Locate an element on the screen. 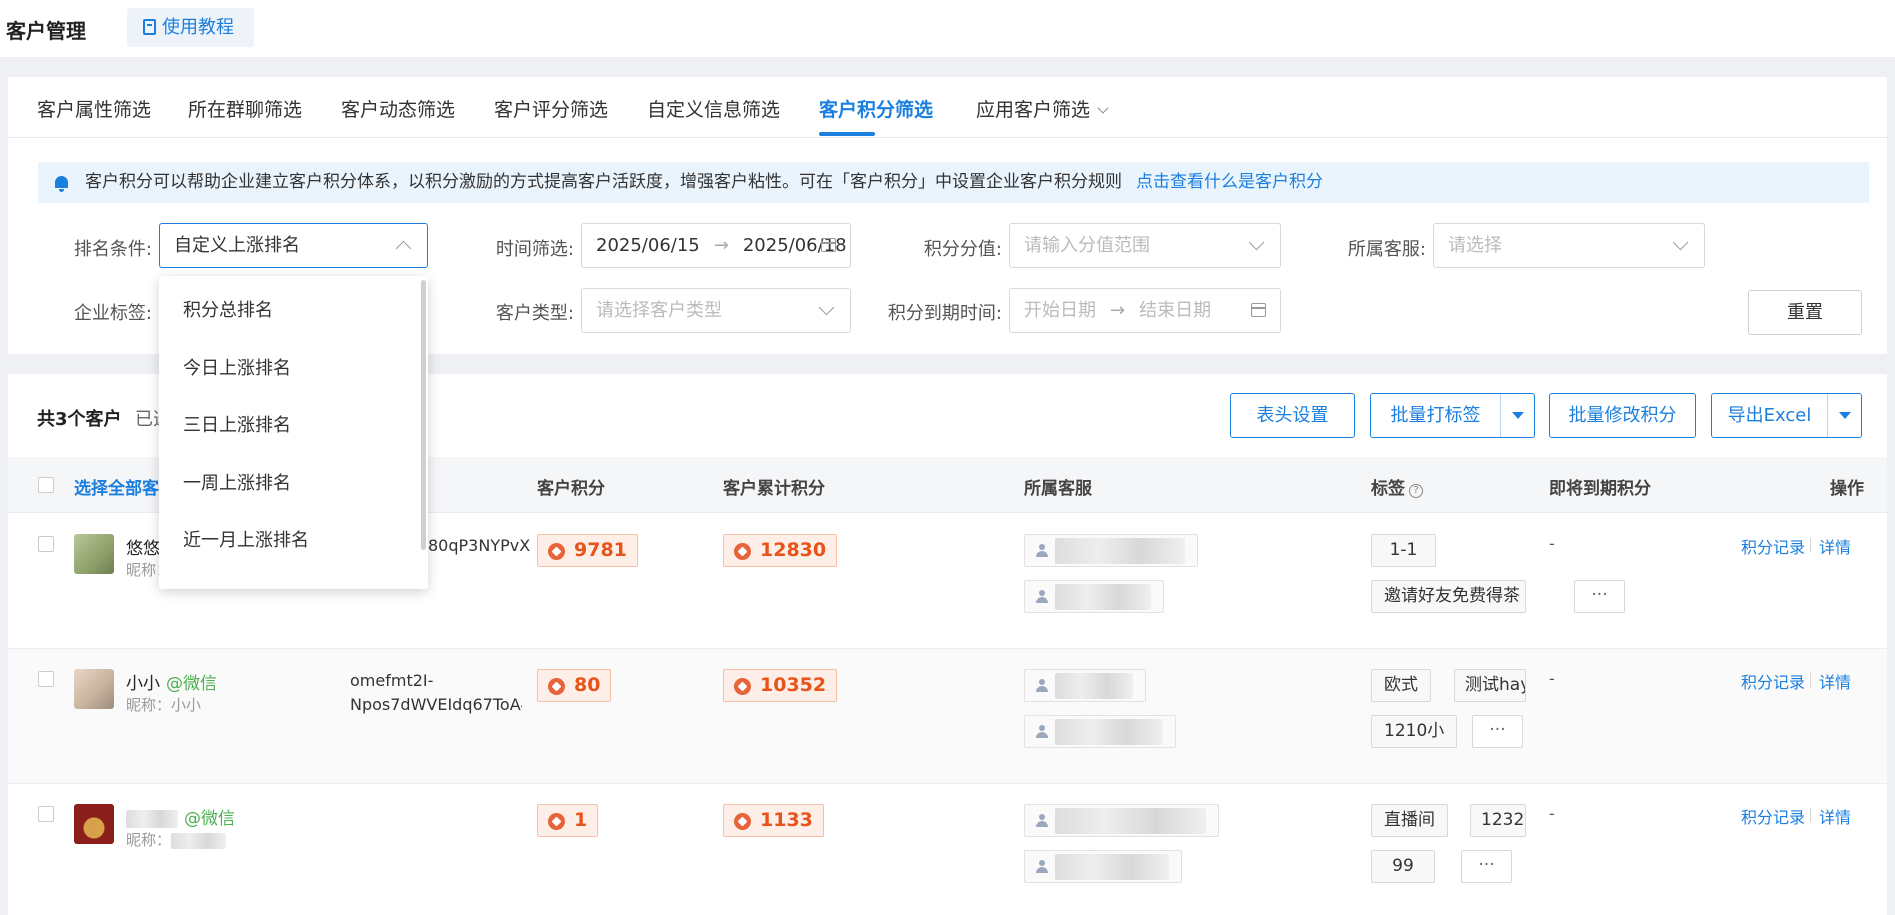  export-excel-button: 导出Excel is located at coordinates (1786, 415).